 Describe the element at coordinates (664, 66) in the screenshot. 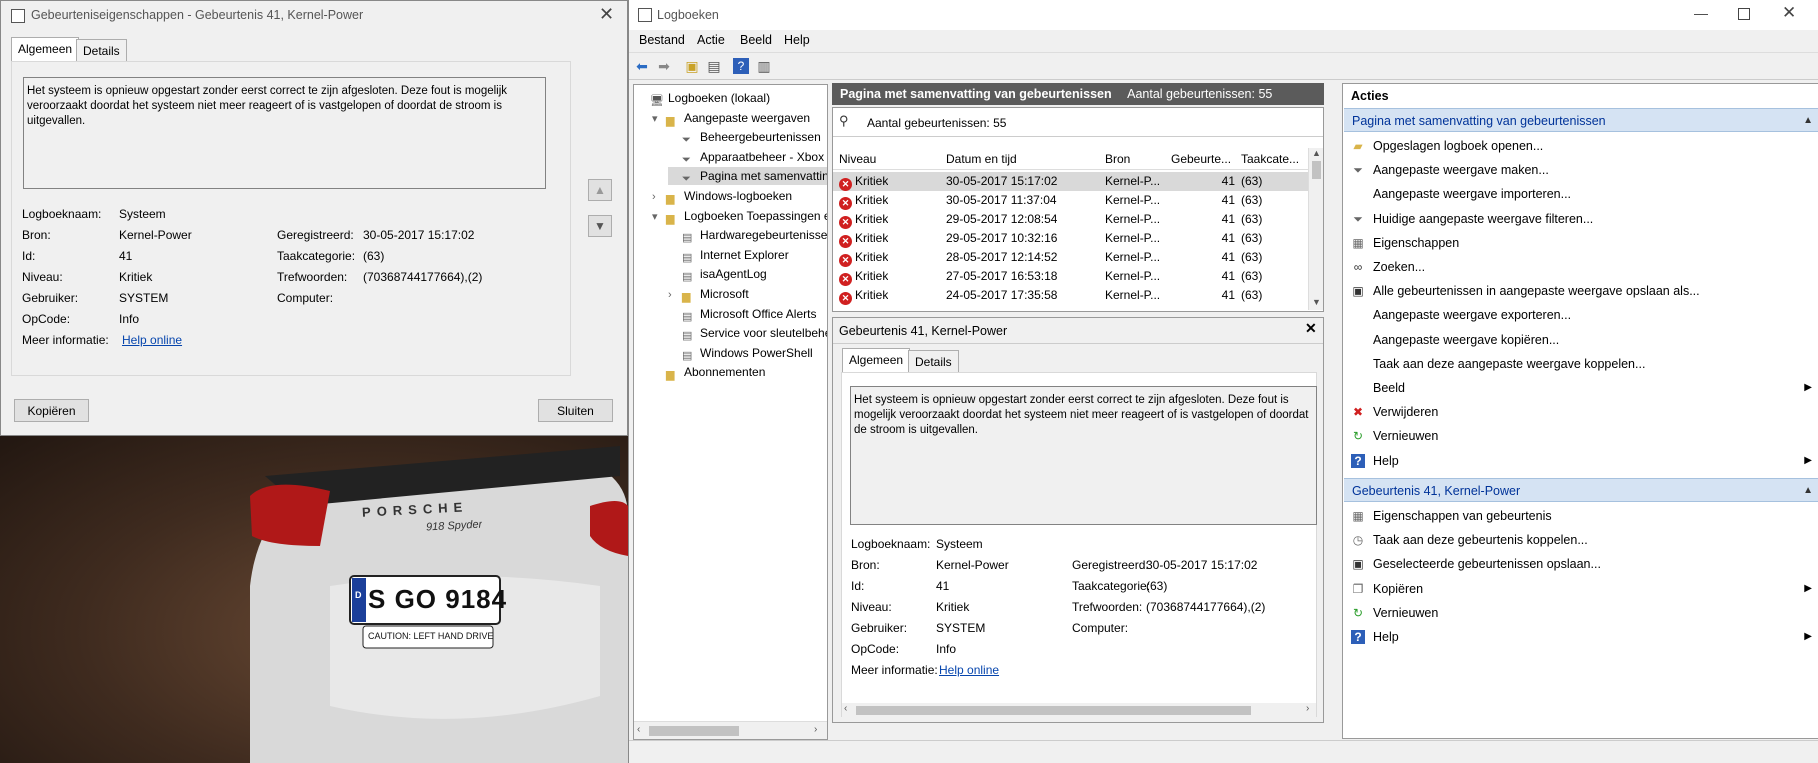

I see `forward-arrow-icon: ➡` at that location.